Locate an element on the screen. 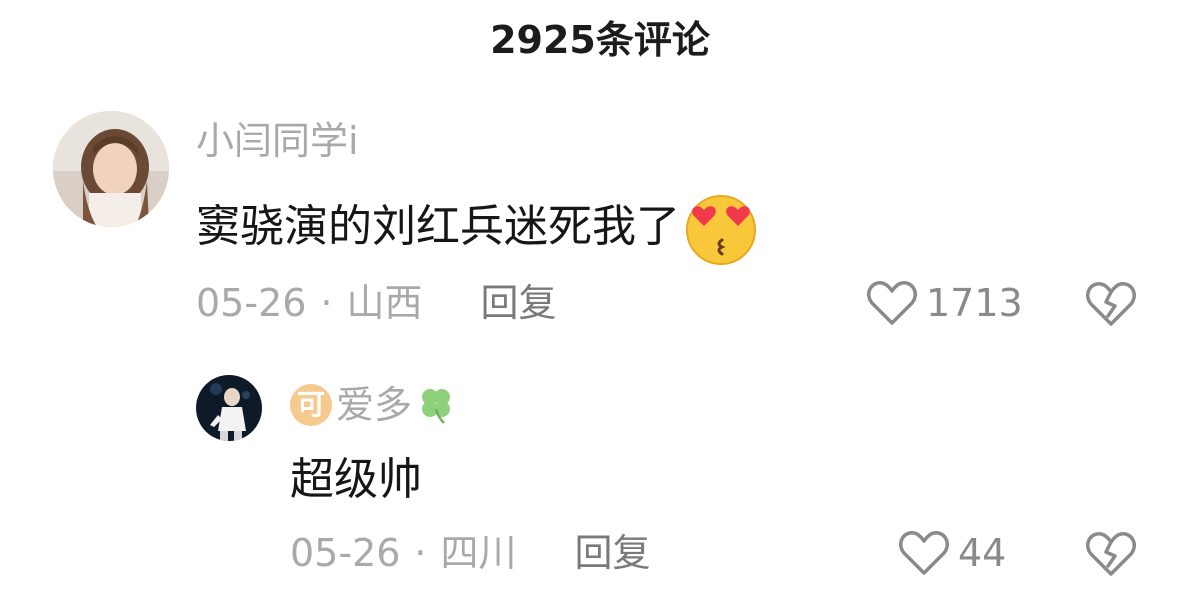  comment-text: 窦骁演的刘红兵迷死我了 is located at coordinates (478, 227).